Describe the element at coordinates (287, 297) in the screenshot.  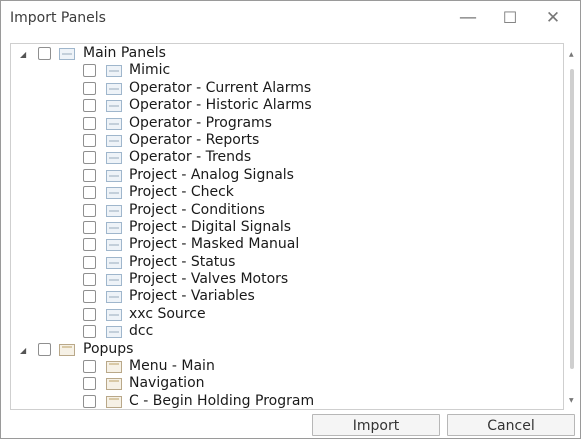
I see `tree-item-row: Project - Variables` at that location.